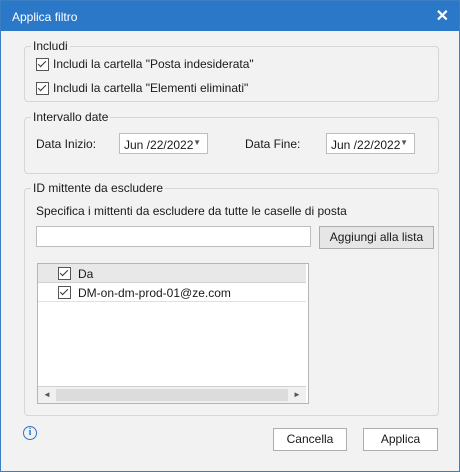 Image resolution: width=460 pixels, height=472 pixels. I want to click on scroll-thumb, so click(172, 395).